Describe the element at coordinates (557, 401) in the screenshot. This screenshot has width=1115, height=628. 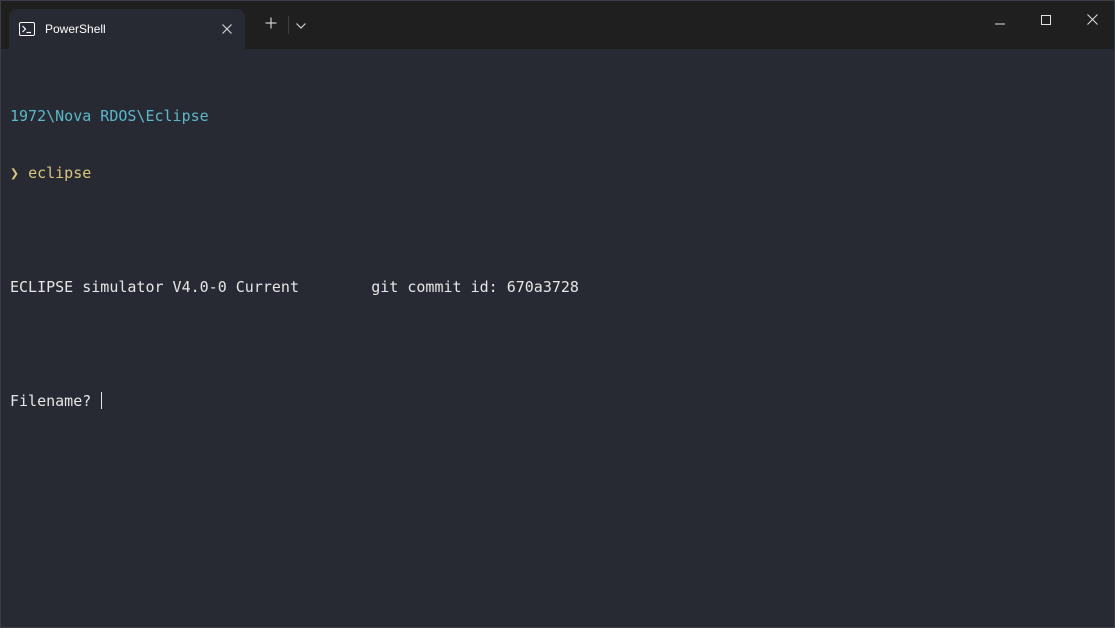
I see `filename-prompt-line: Filename?` at that location.